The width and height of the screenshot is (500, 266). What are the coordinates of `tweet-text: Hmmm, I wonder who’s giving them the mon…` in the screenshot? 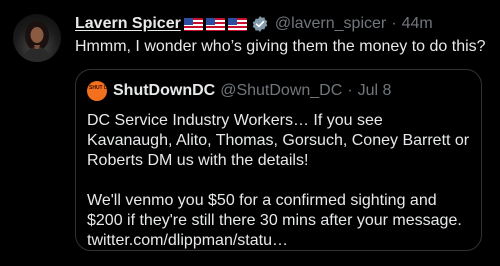 It's located at (280, 46).